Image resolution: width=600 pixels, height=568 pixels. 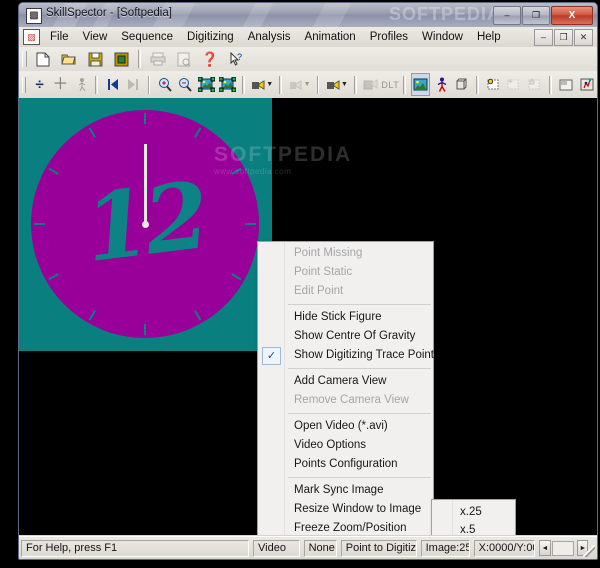 I want to click on close-button: X, so click(x=572, y=15).